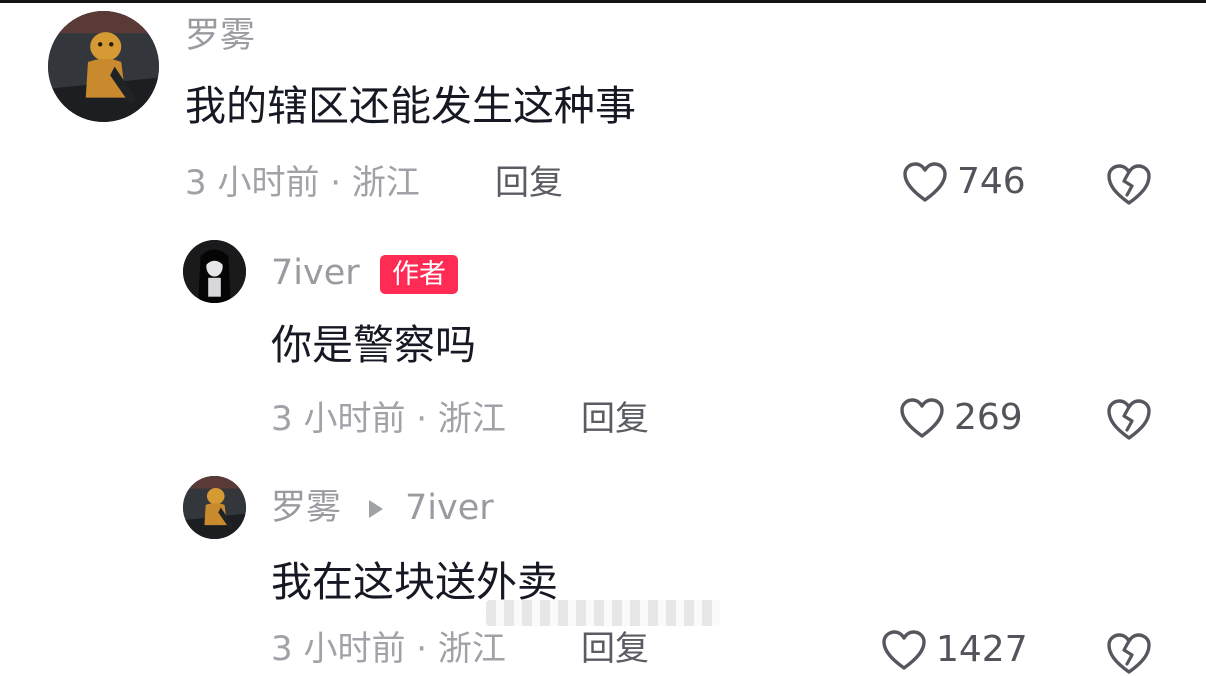 This screenshot has height=676, width=1206. What do you see at coordinates (988, 417) in the screenshot?
I see `like-count: 269` at bounding box center [988, 417].